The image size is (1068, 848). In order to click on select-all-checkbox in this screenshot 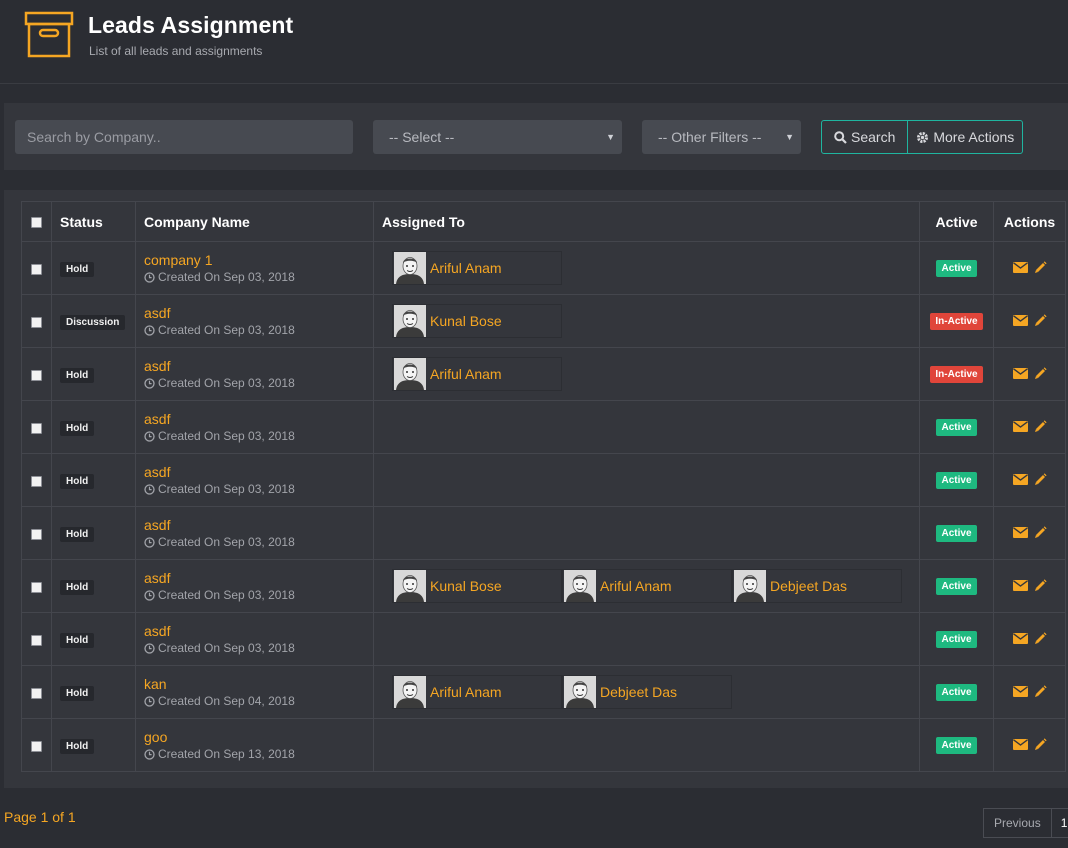, I will do `click(36, 223)`.